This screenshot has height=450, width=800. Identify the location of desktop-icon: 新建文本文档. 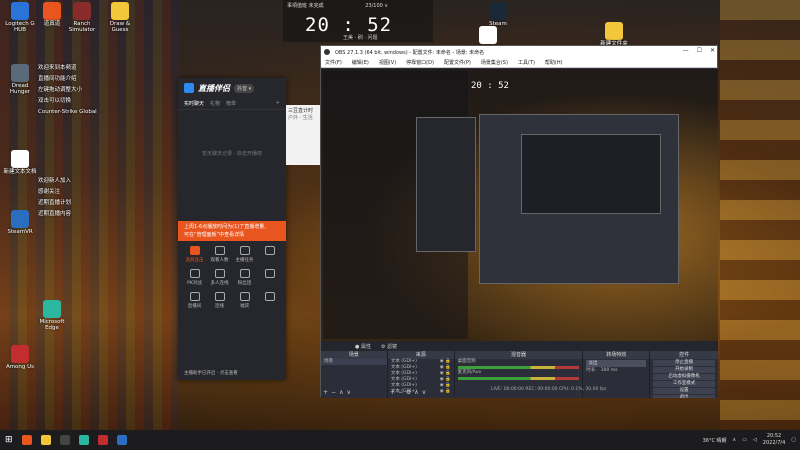
(20, 162).